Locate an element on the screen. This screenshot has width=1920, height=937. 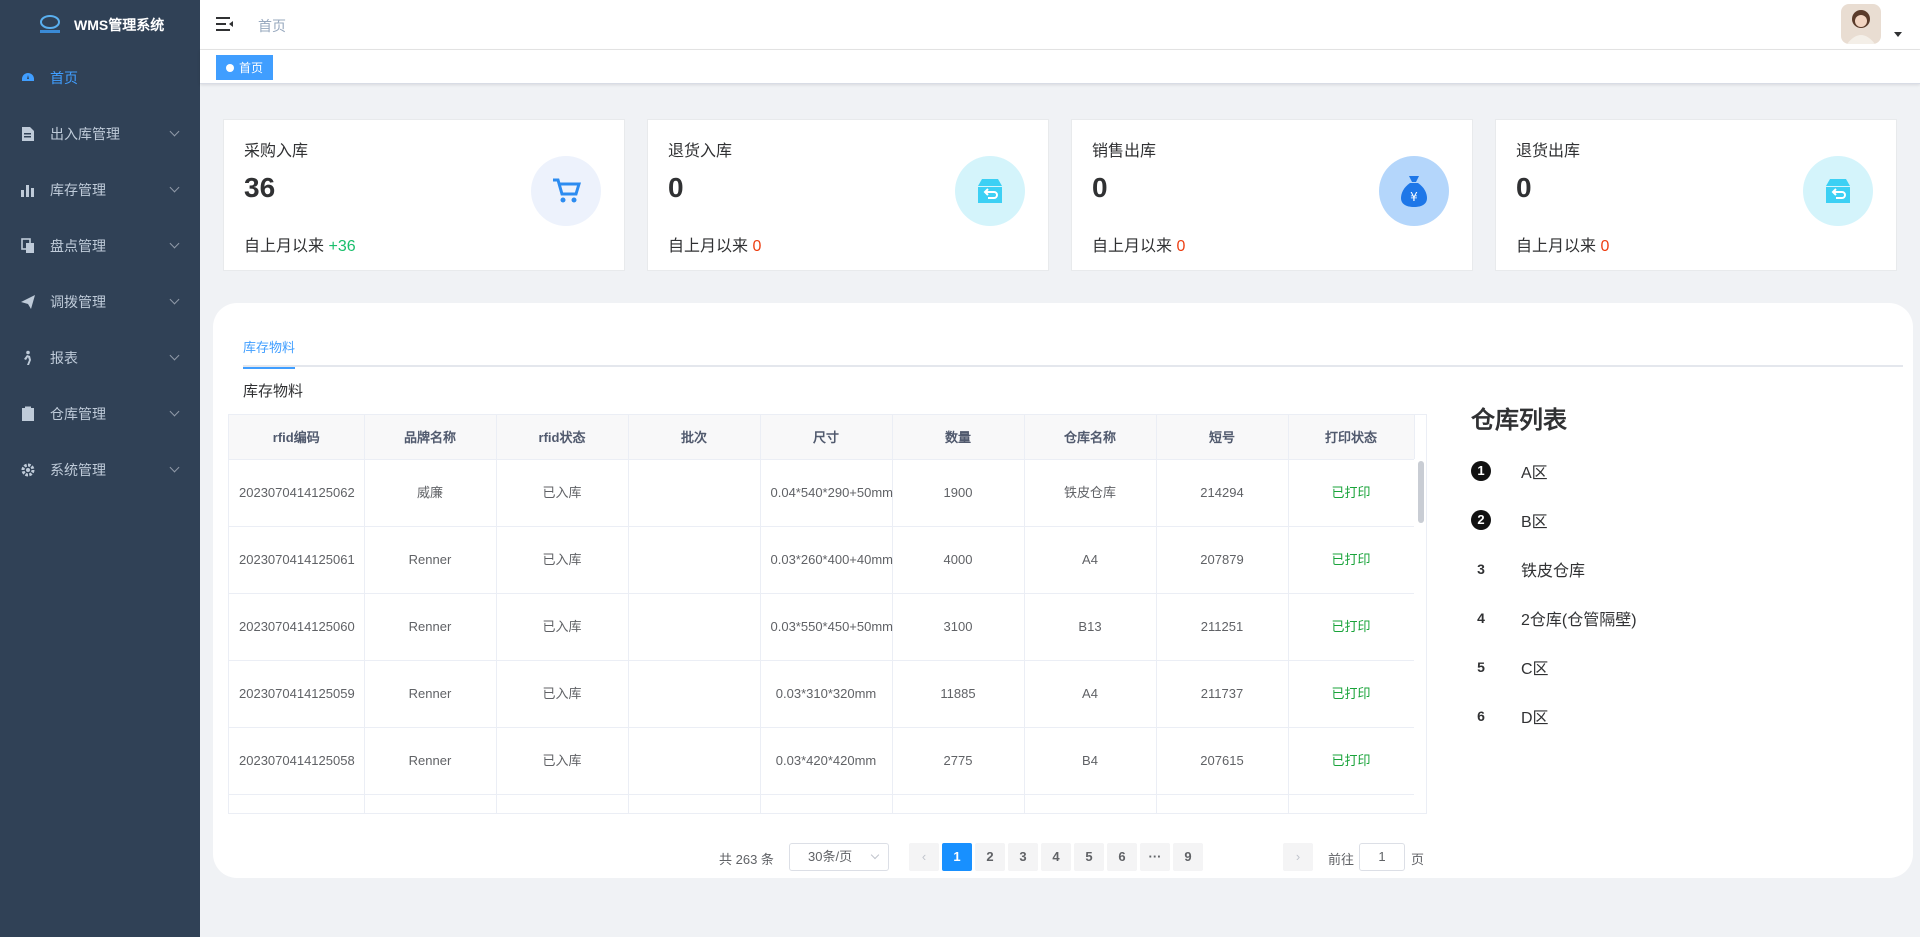
warehouse-item: 5 C区 is located at coordinates (1554, 666).